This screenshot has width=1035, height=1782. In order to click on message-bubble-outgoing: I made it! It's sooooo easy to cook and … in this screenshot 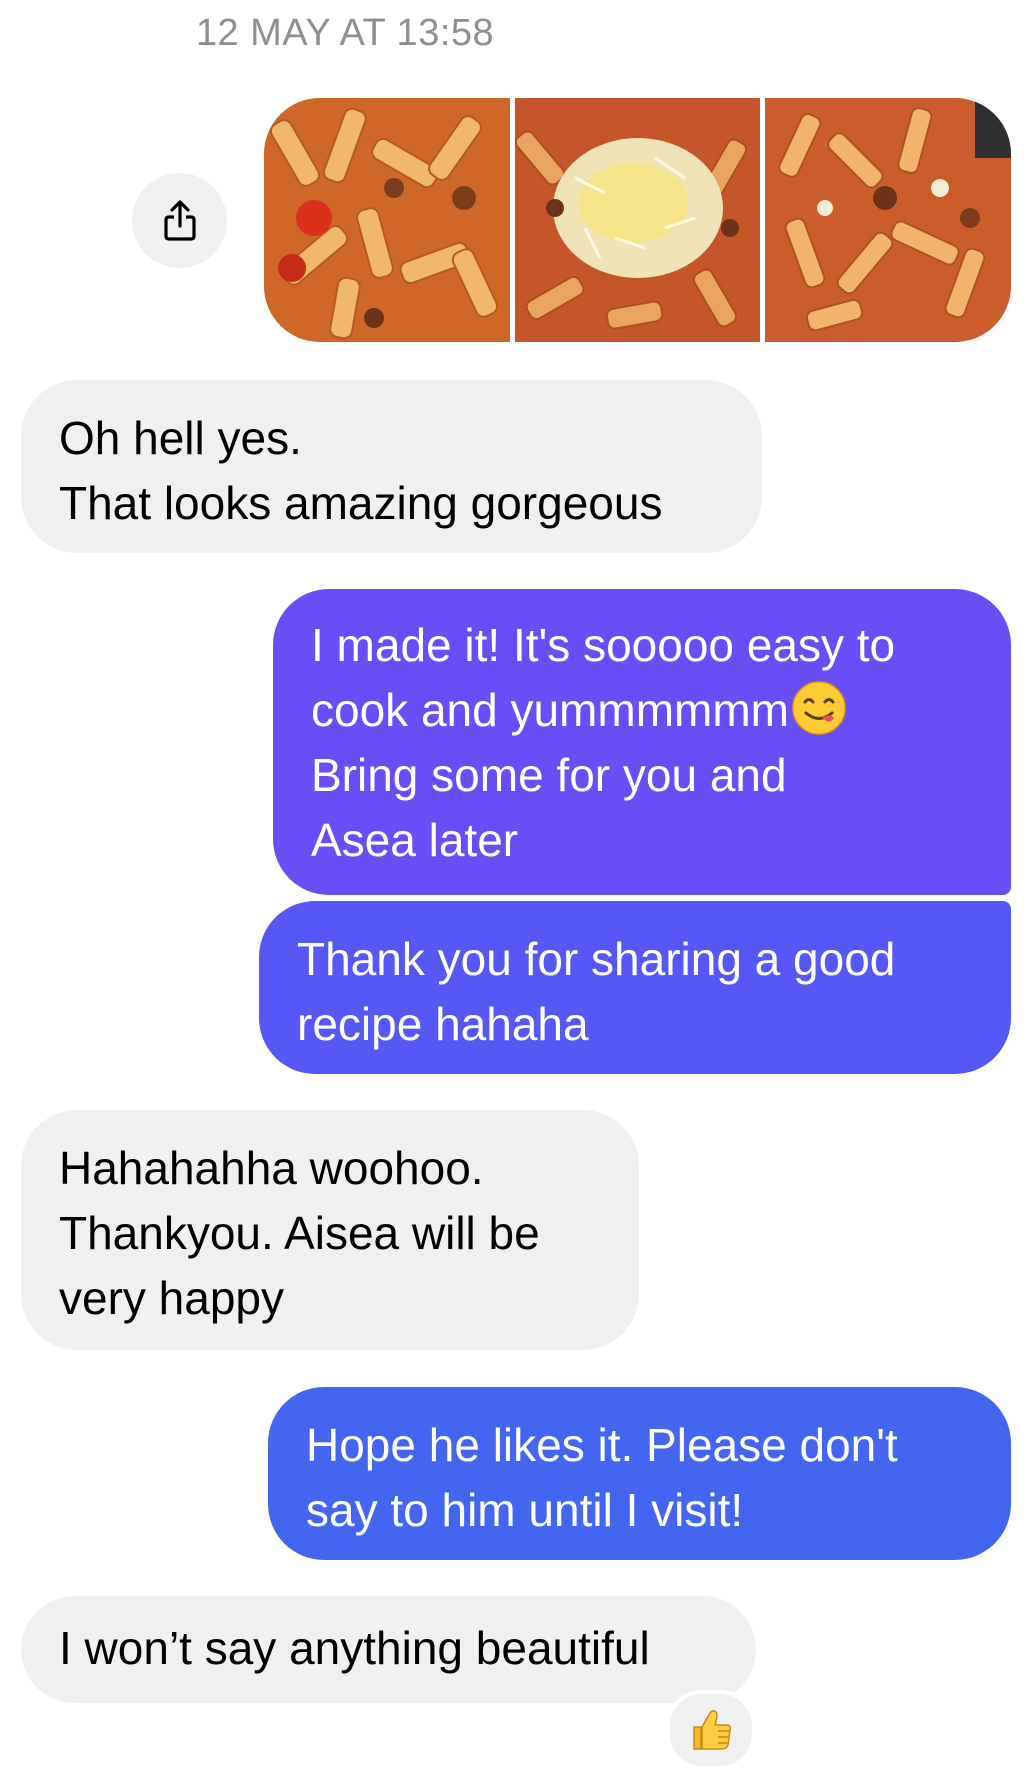, I will do `click(642, 742)`.